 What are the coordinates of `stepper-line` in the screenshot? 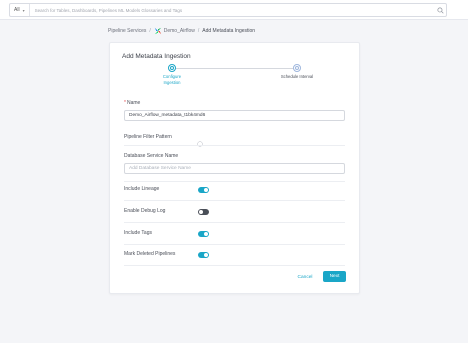 It's located at (234, 68).